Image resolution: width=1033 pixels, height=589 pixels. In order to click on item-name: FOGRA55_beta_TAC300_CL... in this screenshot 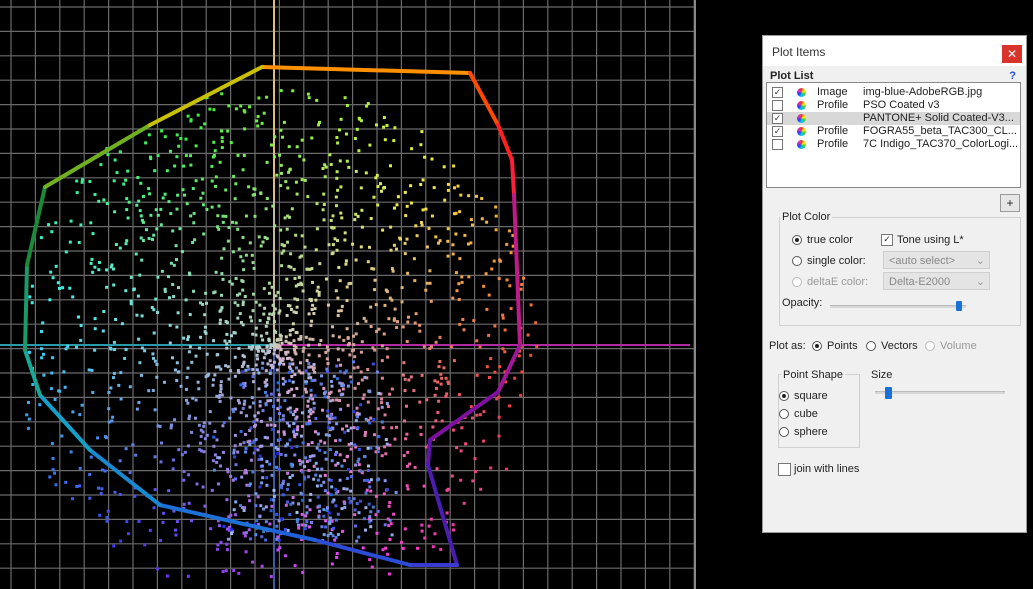, I will do `click(940, 131)`.